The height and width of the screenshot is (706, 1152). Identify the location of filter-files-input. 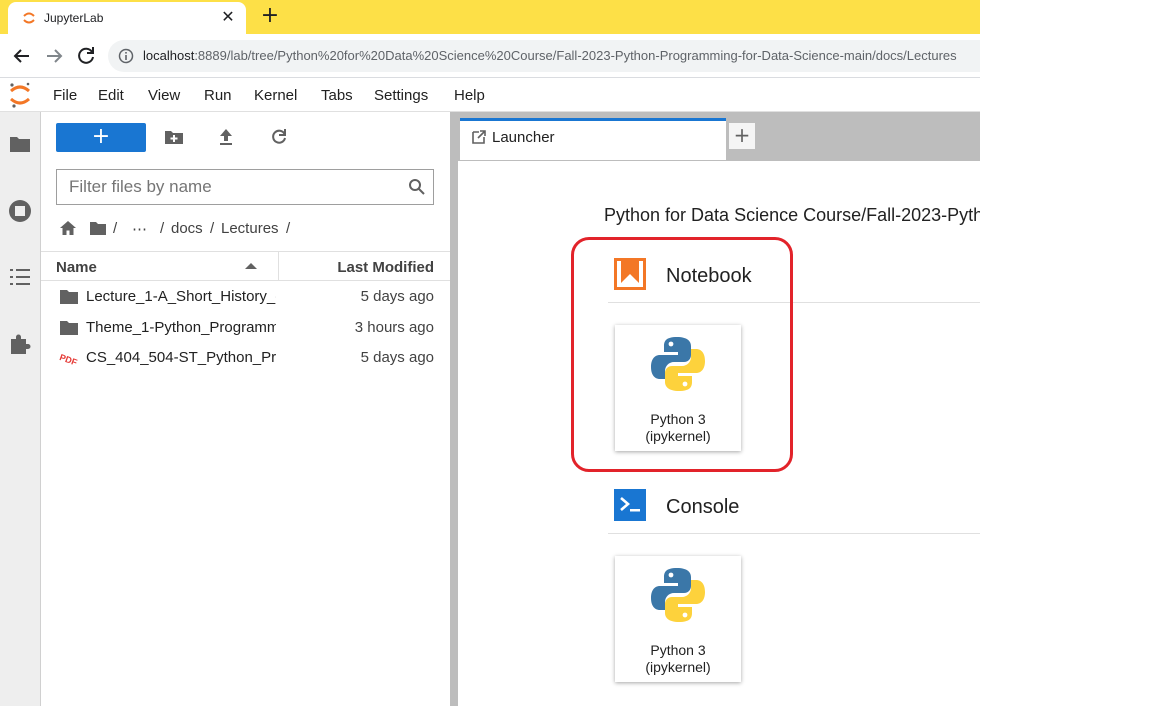
(227, 187).